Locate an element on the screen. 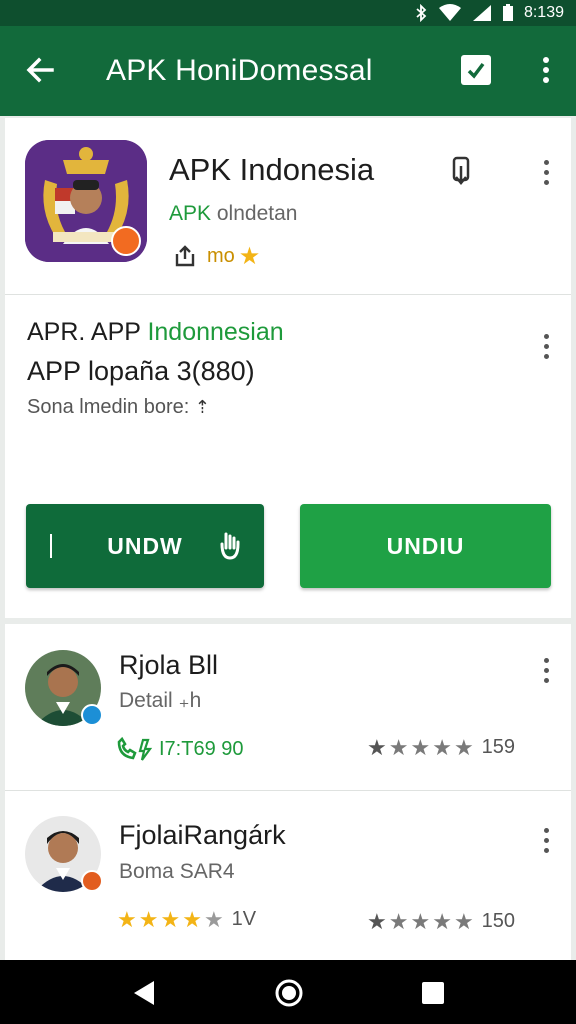 The height and width of the screenshot is (1024, 576). review-meta: I7:T69 90 is located at coordinates (179, 749).